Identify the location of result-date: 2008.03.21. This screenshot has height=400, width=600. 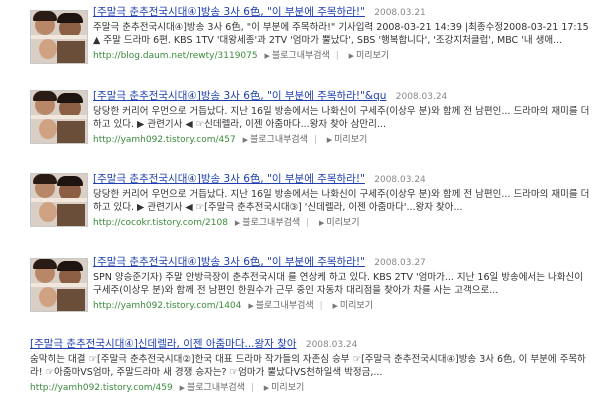
(400, 13).